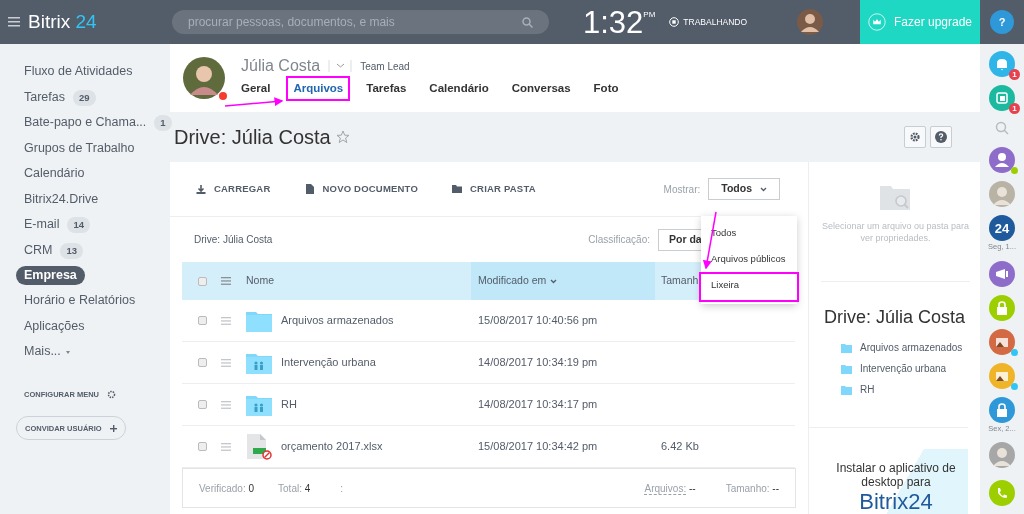 The image size is (1024, 514). Describe the element at coordinates (332, 446) in the screenshot. I see `file-name: orçamento 2017.xlsx` at that location.